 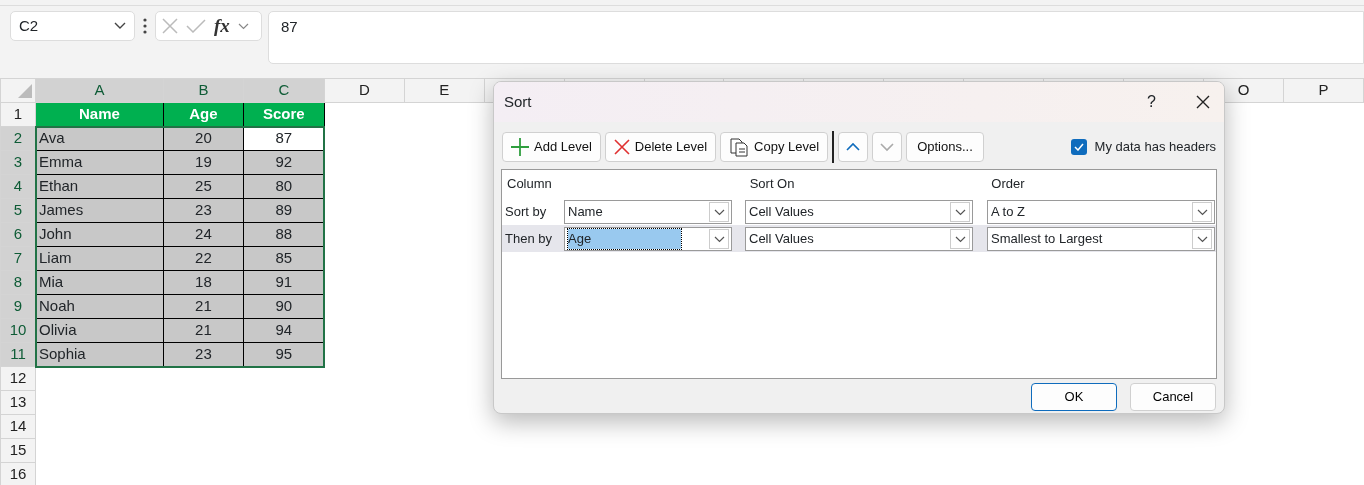 I want to click on row-header: 2, so click(x=18, y=138).